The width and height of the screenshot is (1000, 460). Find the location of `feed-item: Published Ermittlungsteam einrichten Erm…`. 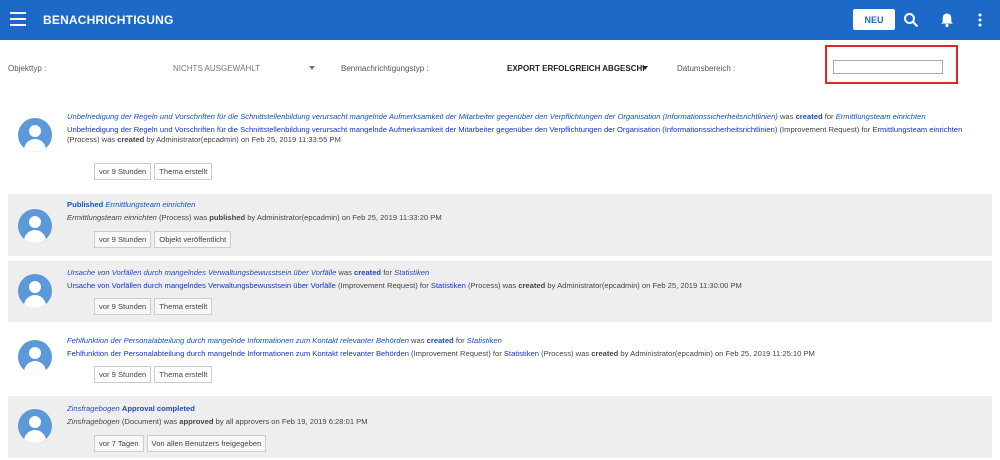

feed-item: Published Ermittlungsteam einrichten Erm… is located at coordinates (500, 225).